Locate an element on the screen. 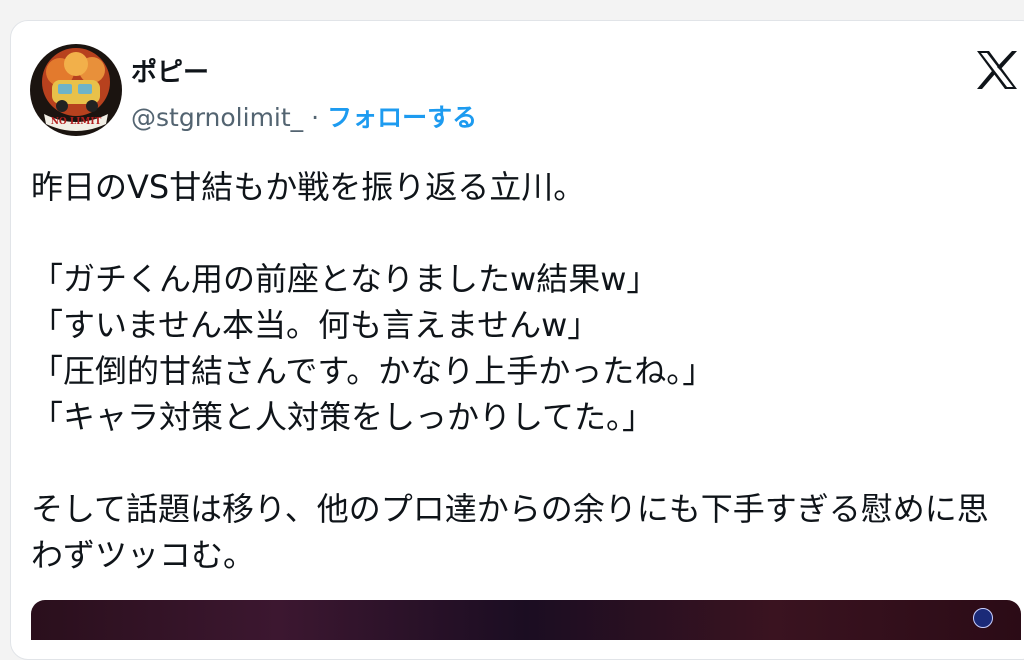 The height and width of the screenshot is (660, 1024). avatar-logo-text: NO LIMIT is located at coordinates (76, 122).